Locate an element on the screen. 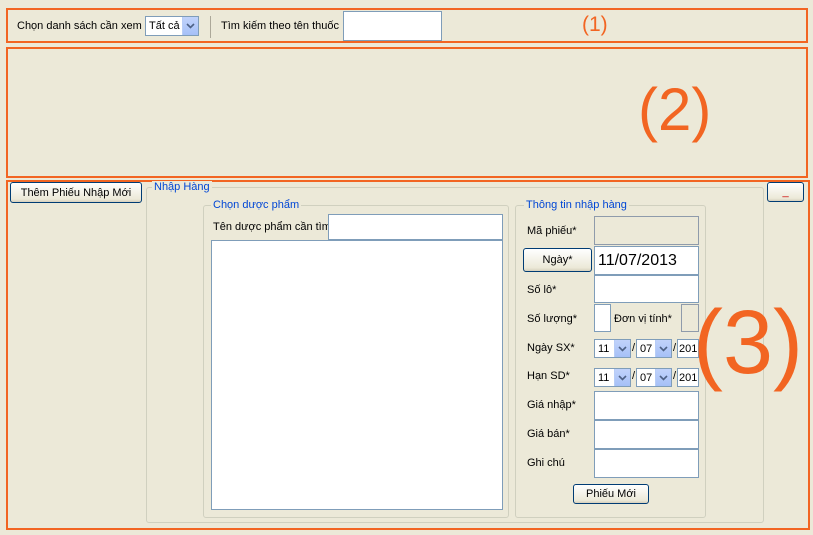  list-select-value: Tất cả is located at coordinates (164, 26).